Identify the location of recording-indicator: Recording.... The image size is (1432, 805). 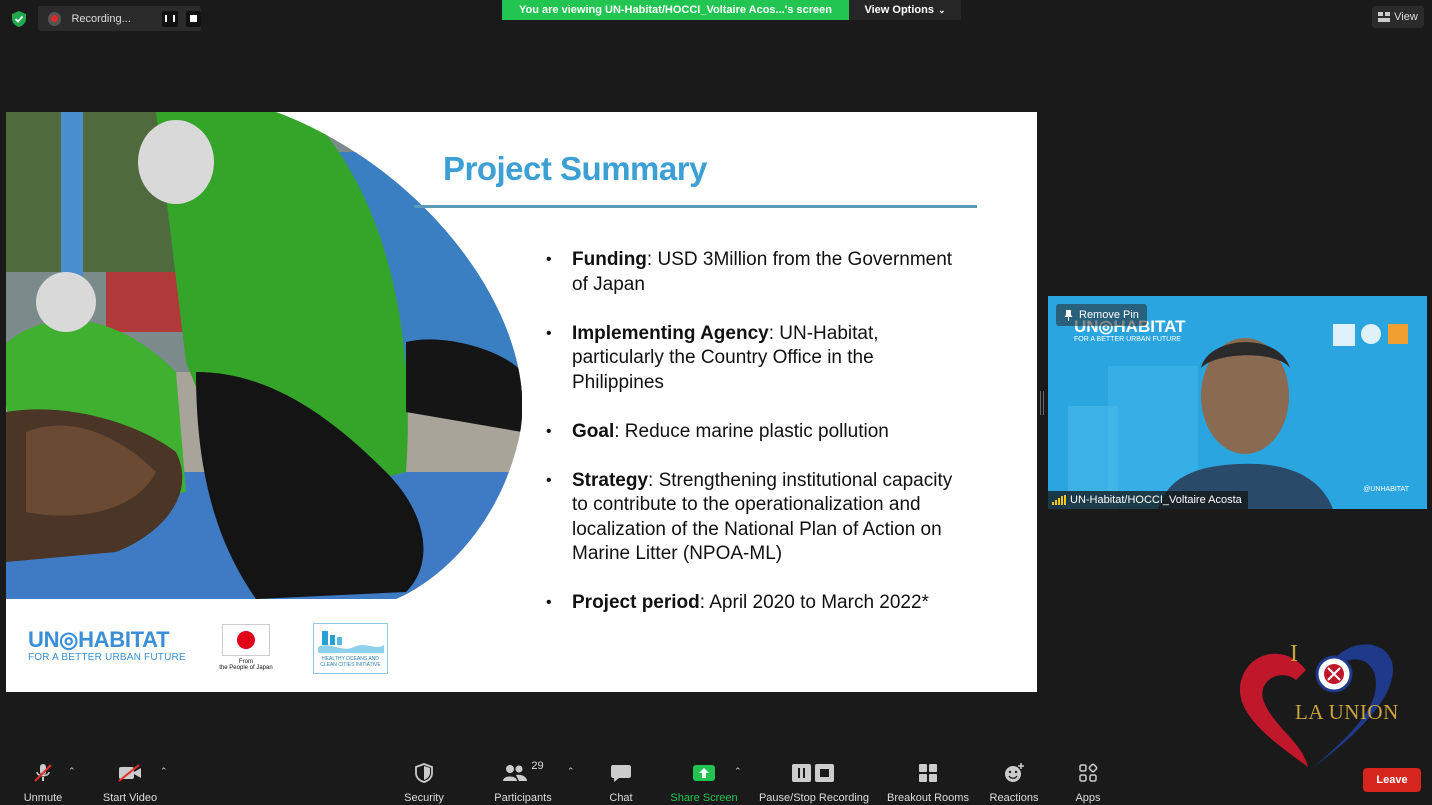
(119, 18).